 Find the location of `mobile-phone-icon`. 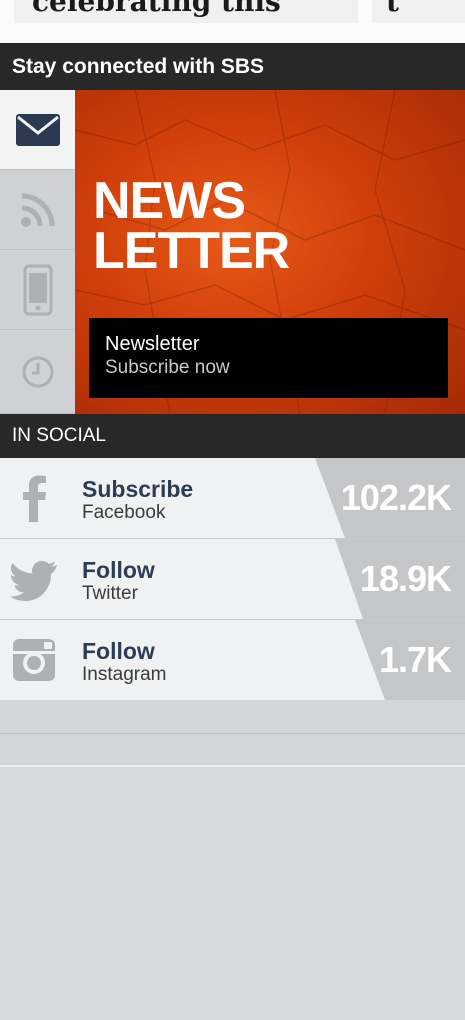

mobile-phone-icon is located at coordinates (37, 289).